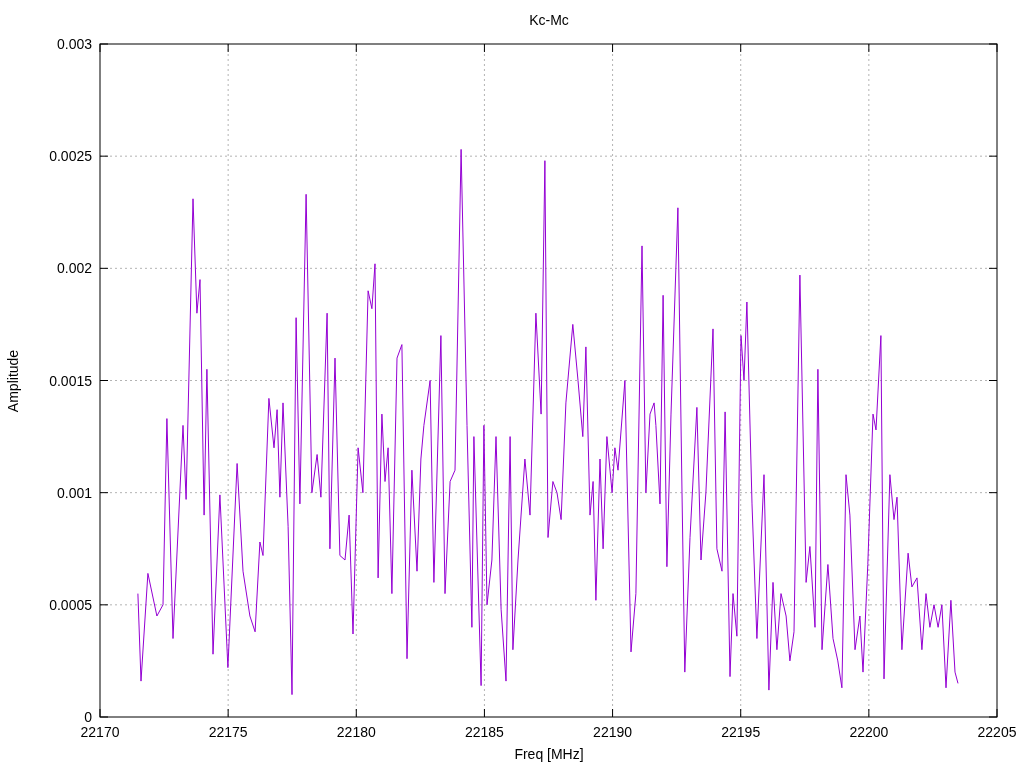  What do you see at coordinates (997, 732) in the screenshot?
I see `tick-label: 22205` at bounding box center [997, 732].